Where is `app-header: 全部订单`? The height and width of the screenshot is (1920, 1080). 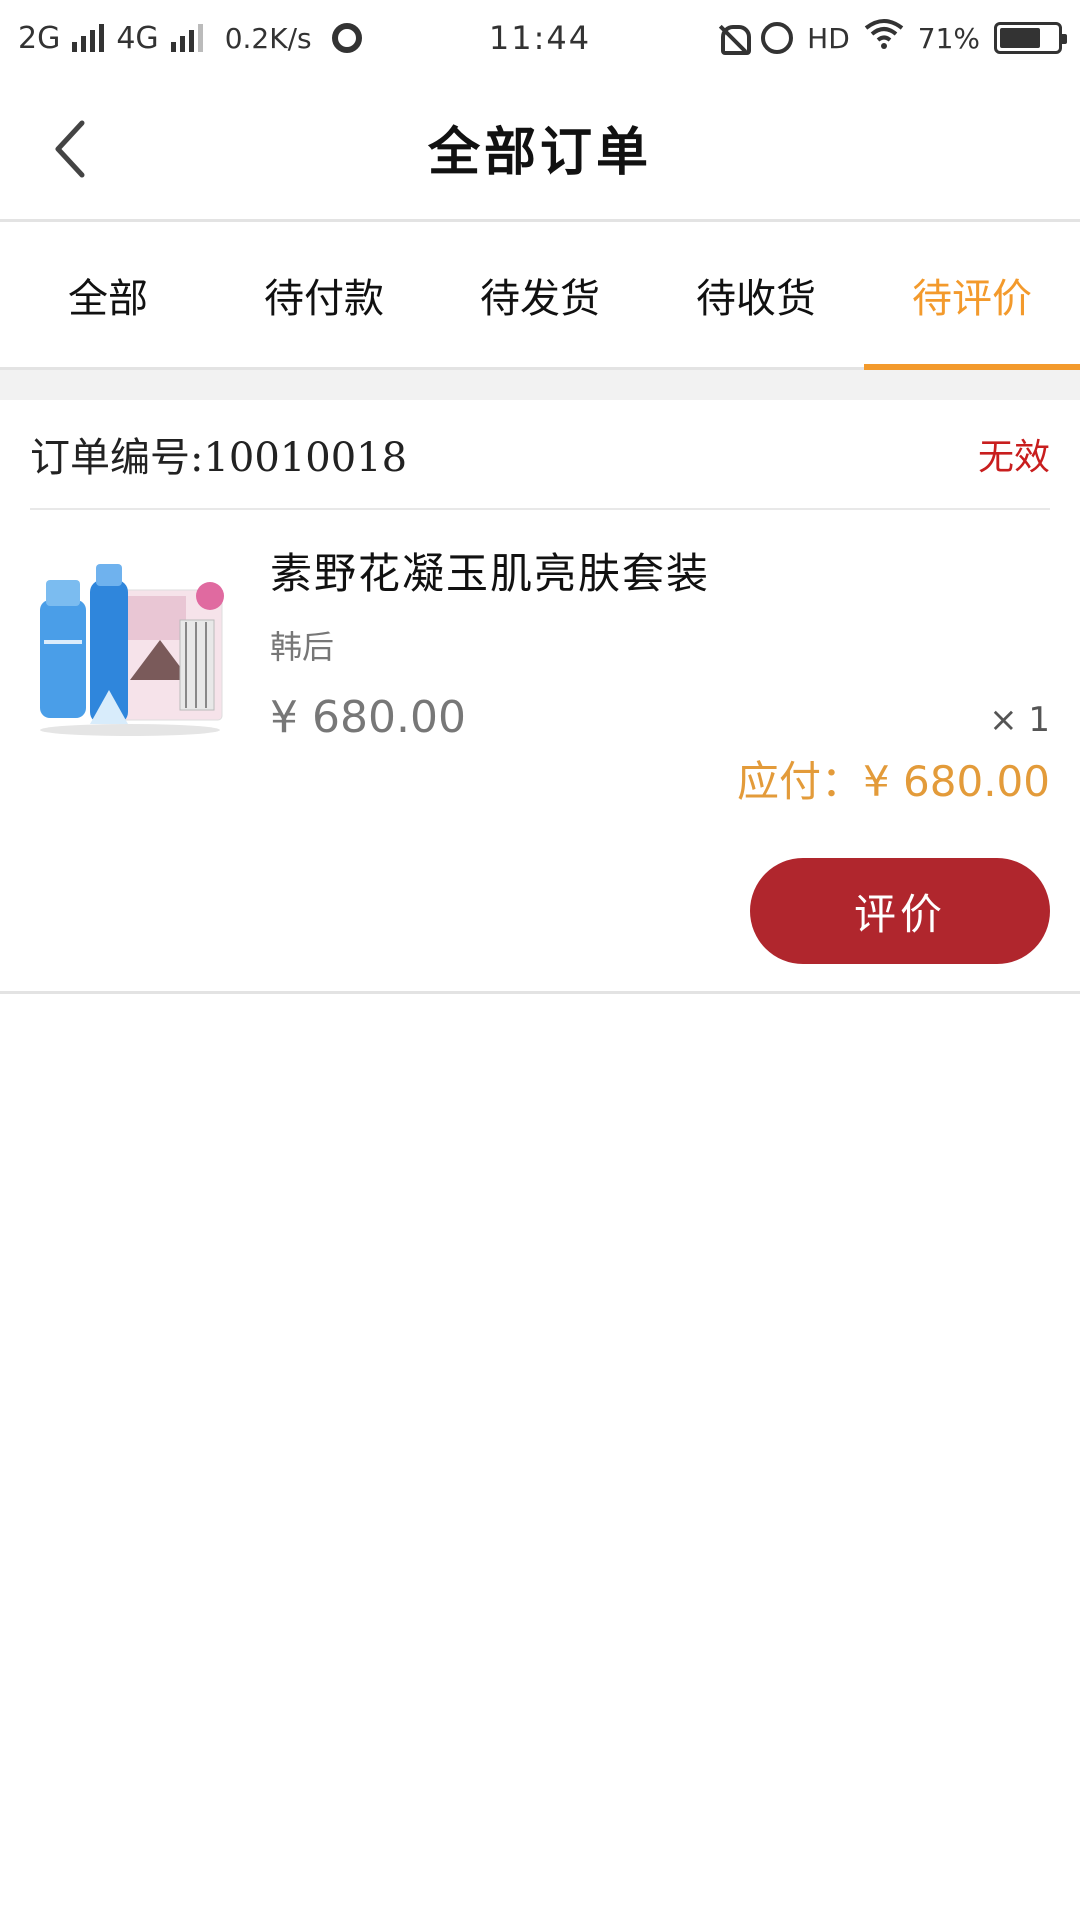 app-header: 全部订单 is located at coordinates (540, 149).